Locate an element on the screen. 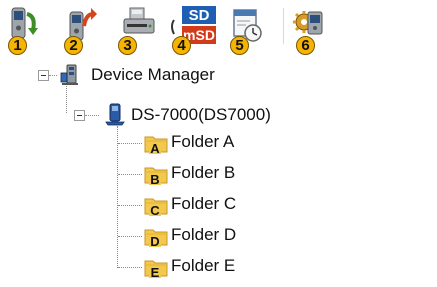 This screenshot has height=287, width=437. toolbar-button-5: 5 is located at coordinates (245, 28).